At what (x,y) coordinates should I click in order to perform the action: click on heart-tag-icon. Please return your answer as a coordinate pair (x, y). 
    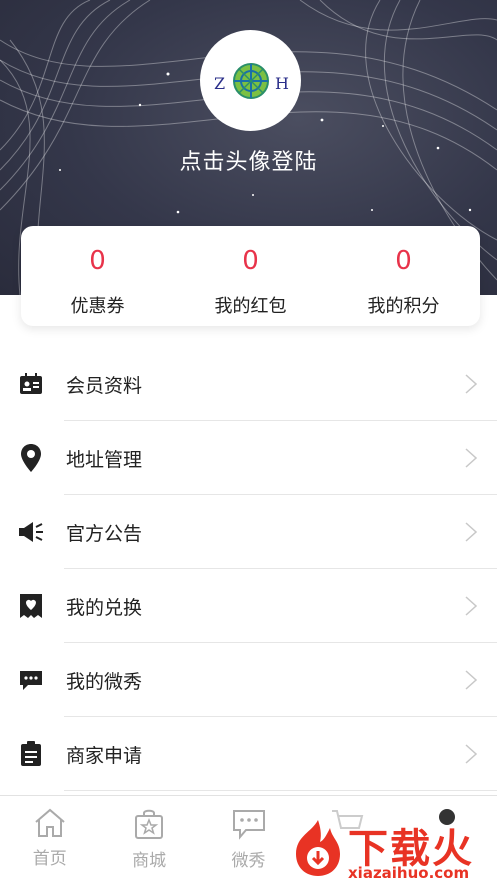
    Looking at the image, I should click on (31, 606).